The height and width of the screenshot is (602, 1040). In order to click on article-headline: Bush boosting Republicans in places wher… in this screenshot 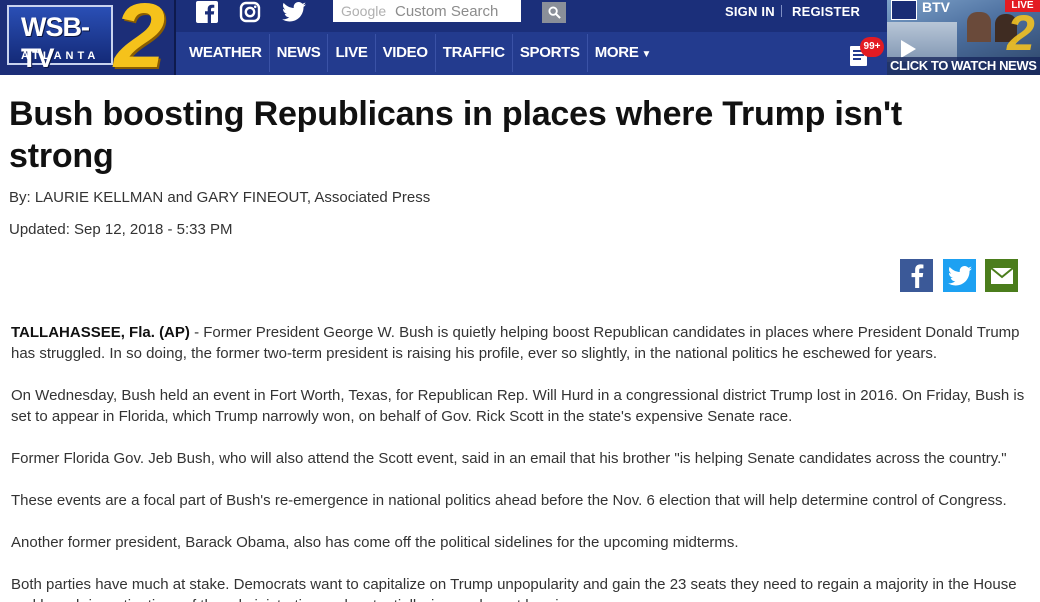, I will do `click(455, 135)`.